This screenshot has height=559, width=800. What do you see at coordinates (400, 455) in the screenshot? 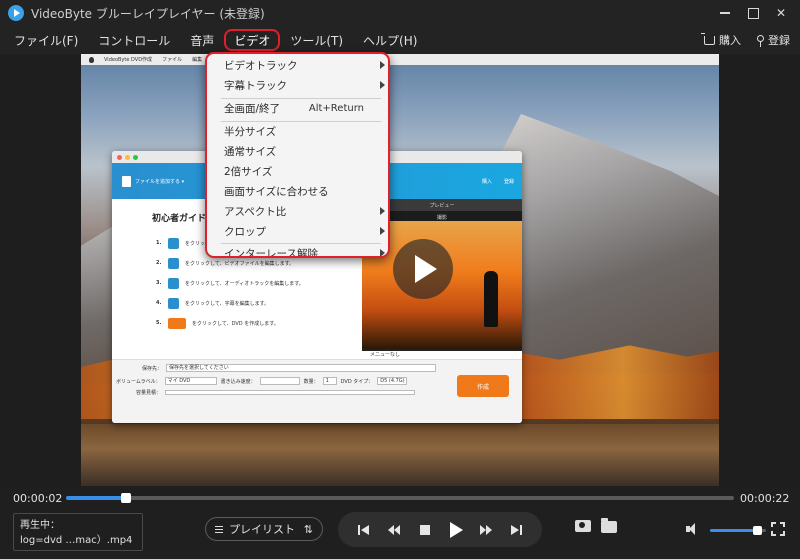
I see `lake` at bounding box center [400, 455].